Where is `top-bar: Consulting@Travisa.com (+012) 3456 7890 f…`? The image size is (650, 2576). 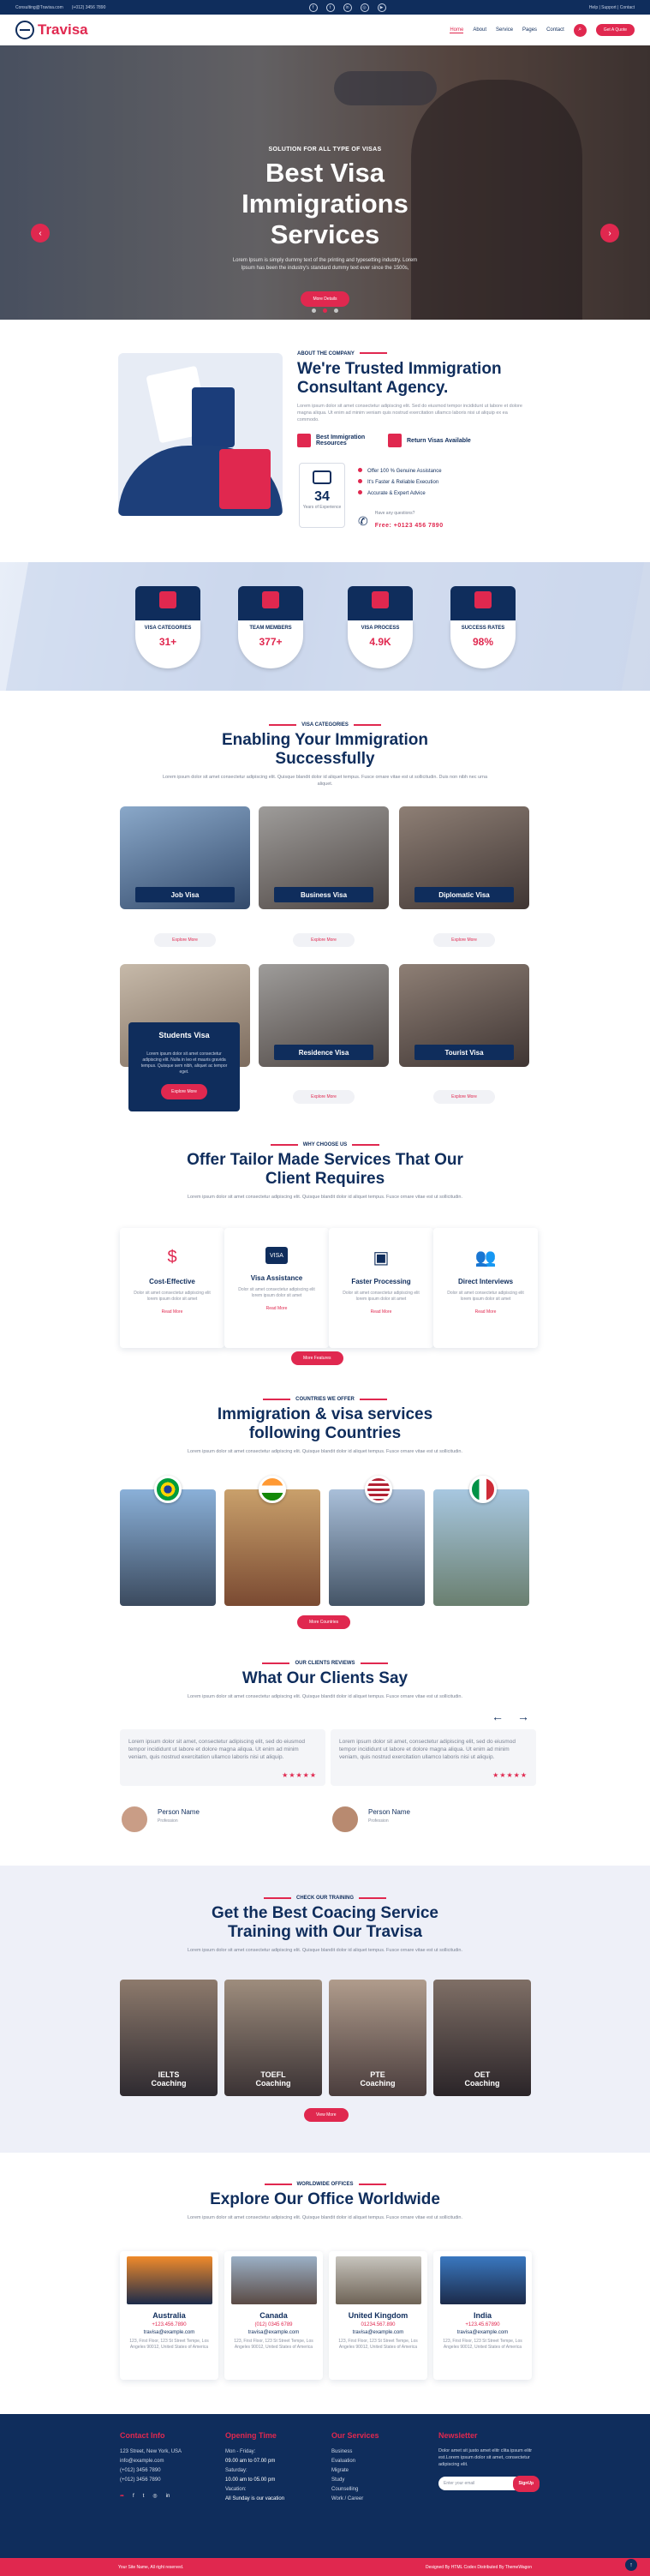
top-bar: Consulting@Travisa.com (+012) 3456 7890 f… is located at coordinates (325, 7).